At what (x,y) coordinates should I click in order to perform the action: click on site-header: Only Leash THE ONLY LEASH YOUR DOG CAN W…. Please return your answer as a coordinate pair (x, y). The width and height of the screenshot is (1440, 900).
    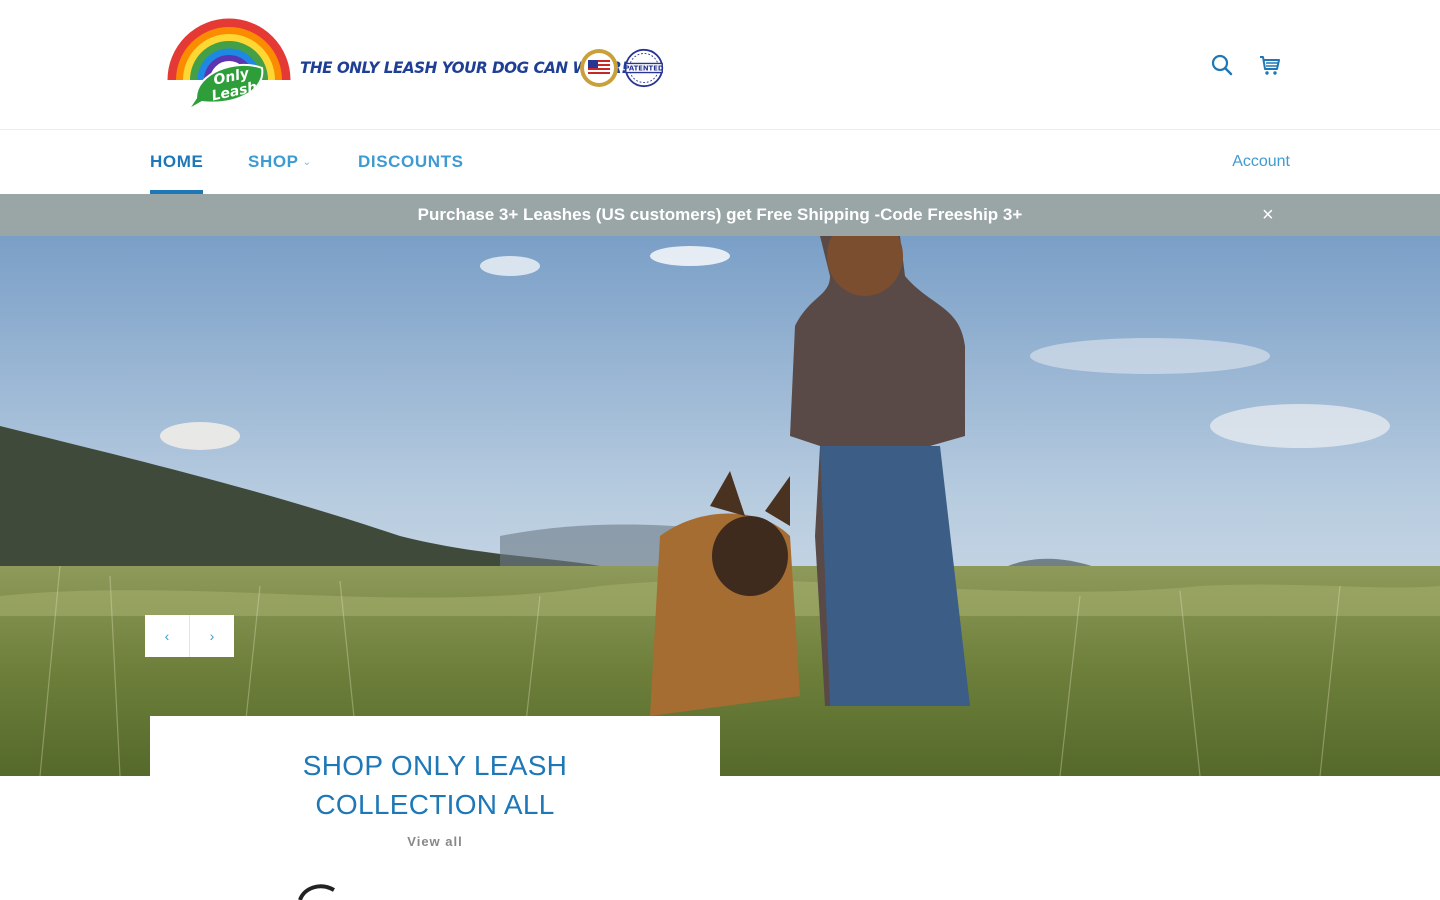
    Looking at the image, I should click on (720, 65).